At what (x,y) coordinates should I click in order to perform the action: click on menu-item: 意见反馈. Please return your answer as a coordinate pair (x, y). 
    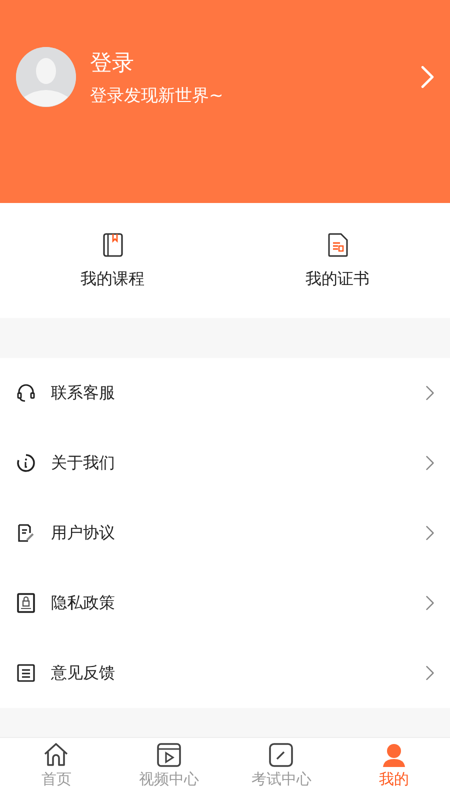
    Looking at the image, I should click on (238, 673).